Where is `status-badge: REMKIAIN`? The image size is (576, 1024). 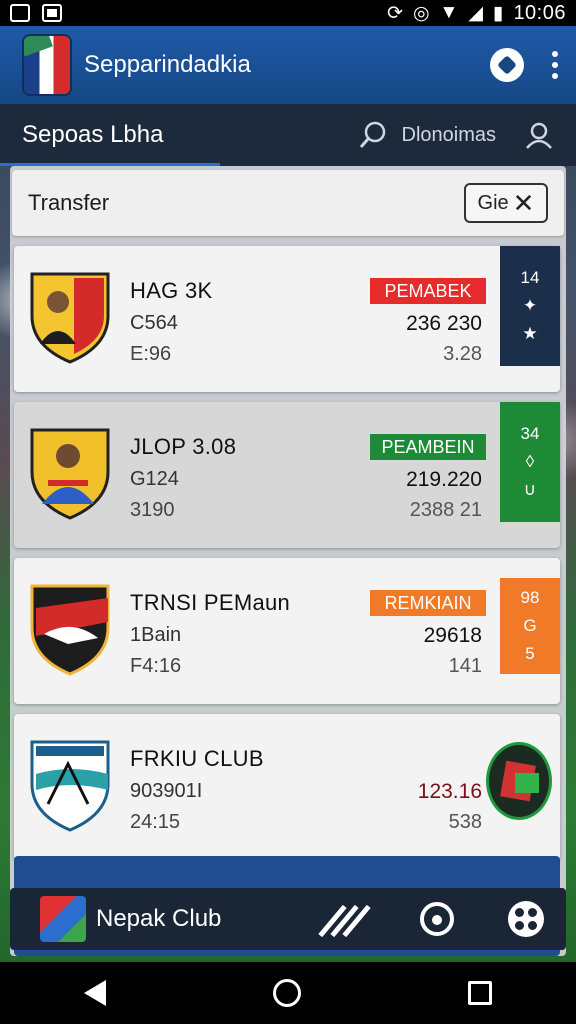 status-badge: REMKIAIN is located at coordinates (428, 603).